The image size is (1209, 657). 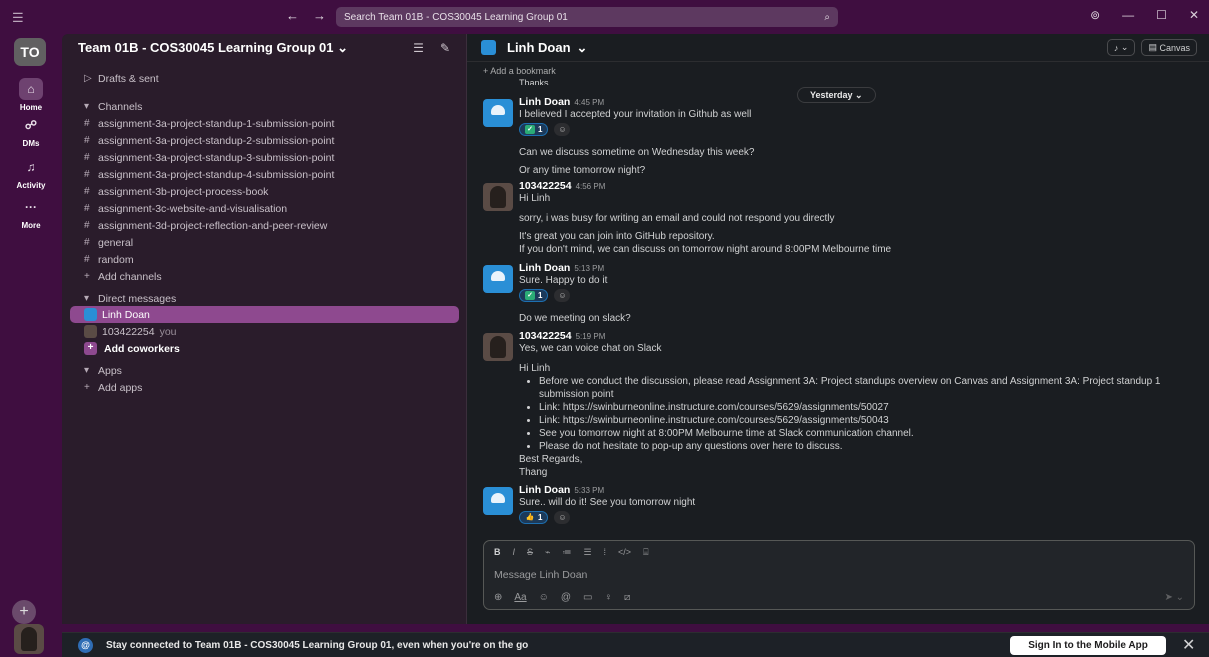 I want to click on channels-section-header: ▾ Channels, so click(x=264, y=106).